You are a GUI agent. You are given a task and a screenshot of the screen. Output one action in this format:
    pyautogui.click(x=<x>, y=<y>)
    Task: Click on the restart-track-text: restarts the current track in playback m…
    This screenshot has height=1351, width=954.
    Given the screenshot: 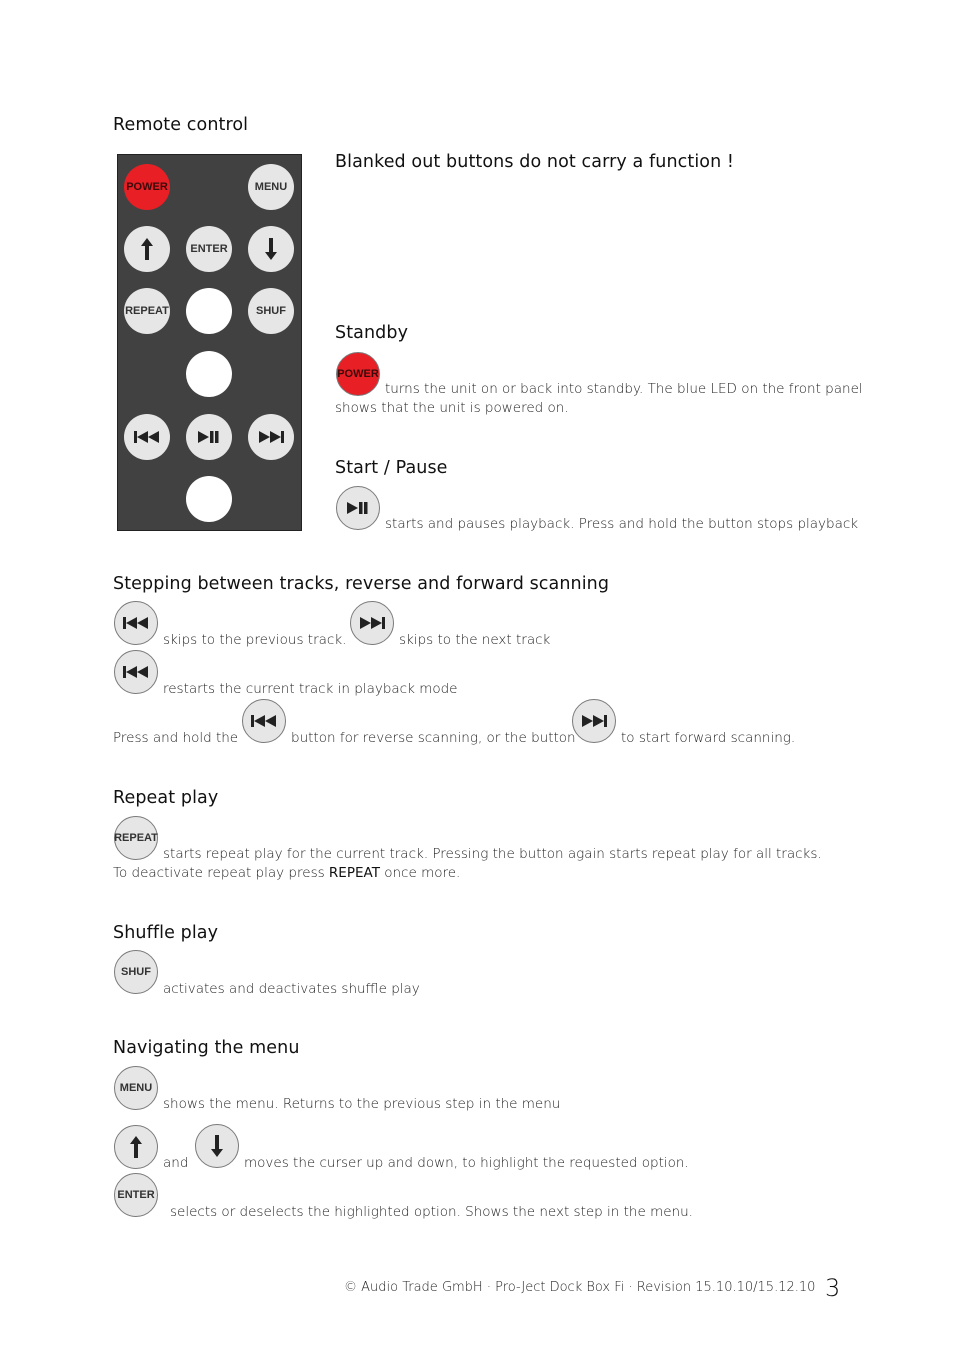 What is the action you would take?
    pyautogui.click(x=310, y=689)
    